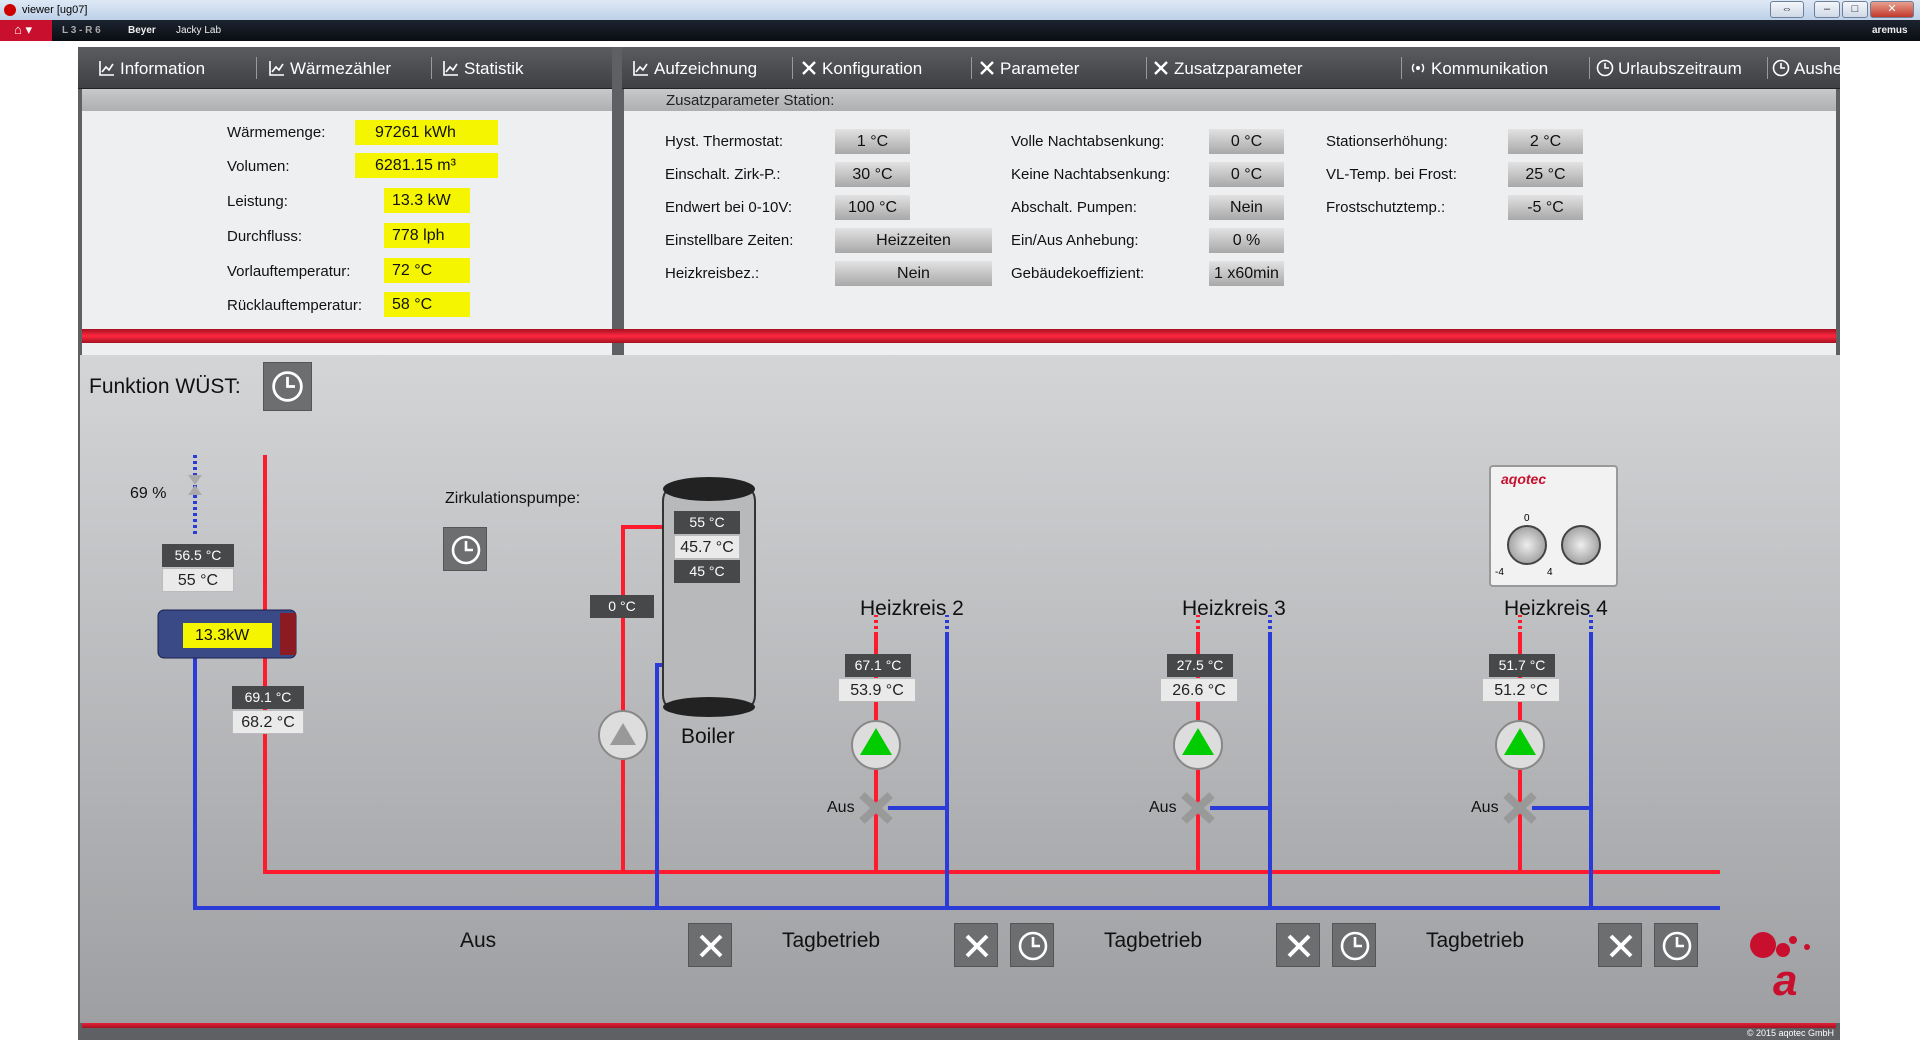  What do you see at coordinates (258, 166) in the screenshot?
I see `info-label: Volumen:` at bounding box center [258, 166].